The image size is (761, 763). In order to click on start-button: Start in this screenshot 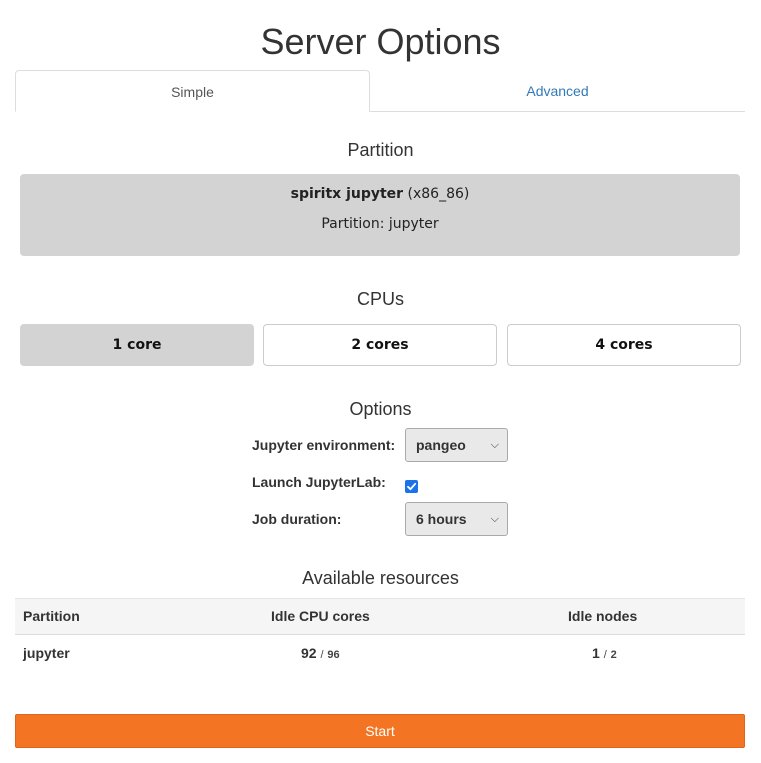, I will do `click(380, 731)`.